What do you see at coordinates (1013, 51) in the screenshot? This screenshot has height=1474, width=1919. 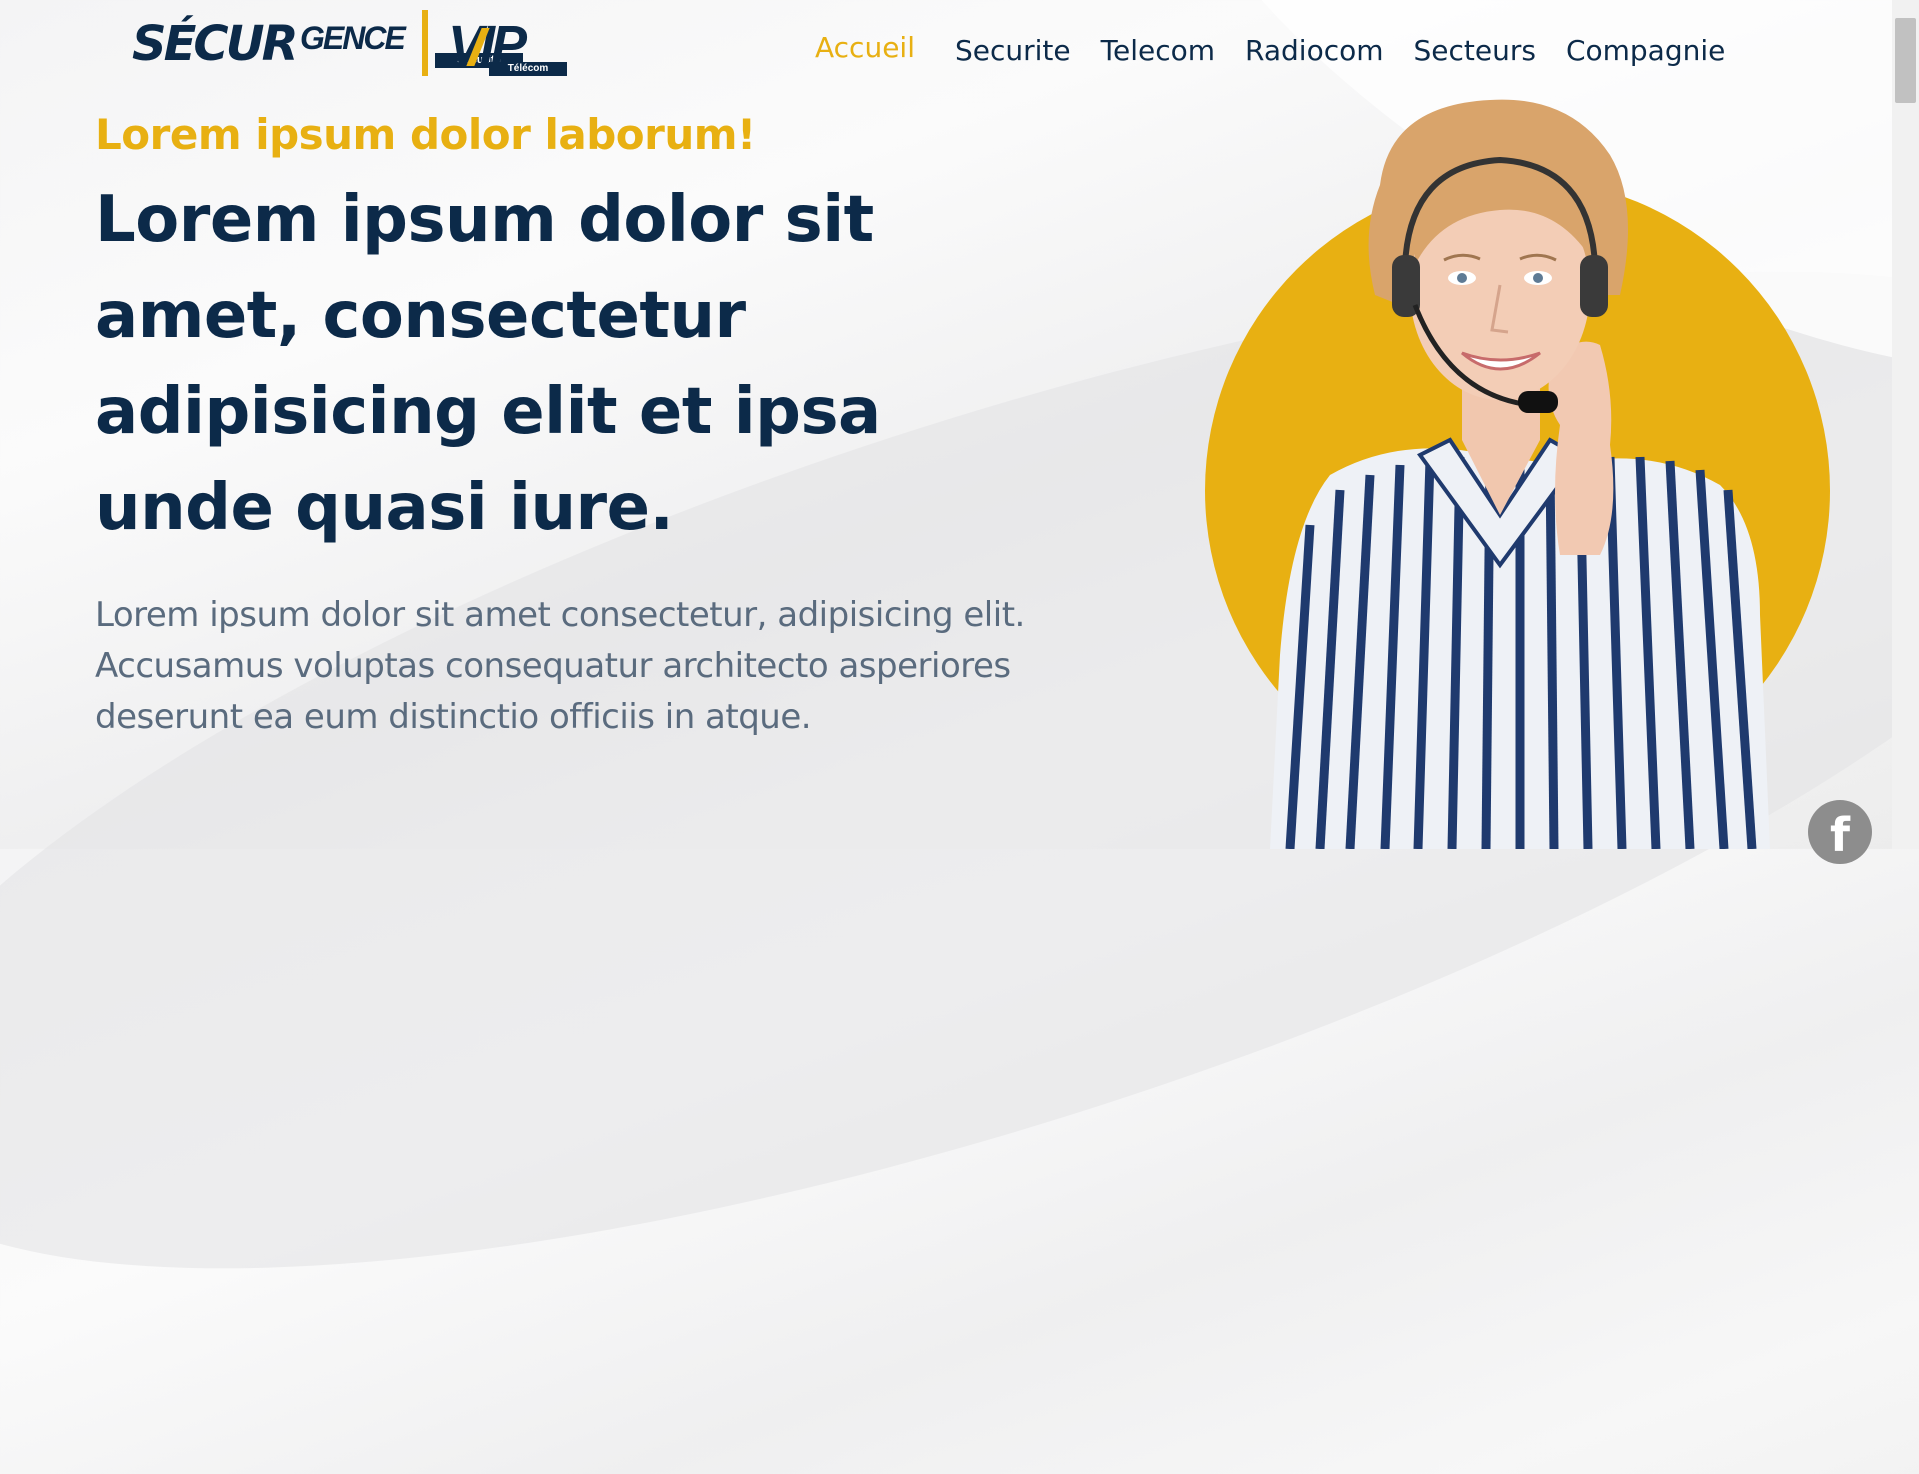 I see `nav-item-securite: Securite` at bounding box center [1013, 51].